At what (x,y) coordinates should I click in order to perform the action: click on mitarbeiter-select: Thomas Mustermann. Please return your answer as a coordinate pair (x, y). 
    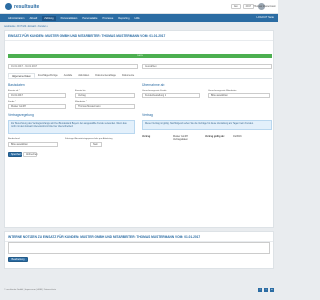
    Looking at the image, I should click on (105, 106).